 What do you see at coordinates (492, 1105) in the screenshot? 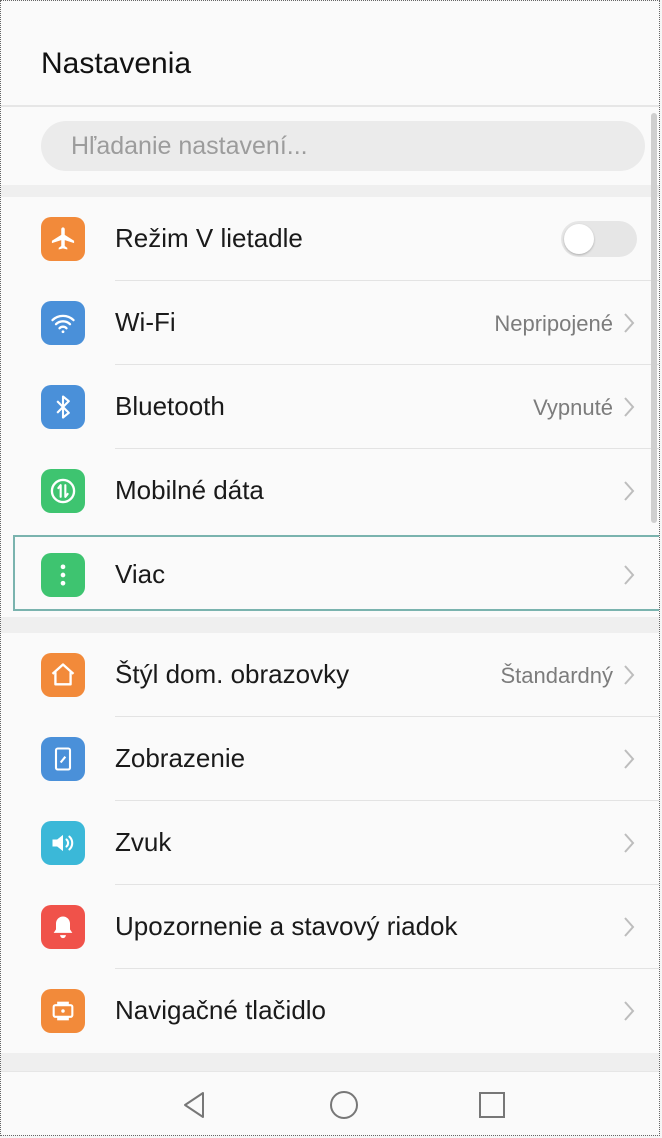
I see `recents-icon` at bounding box center [492, 1105].